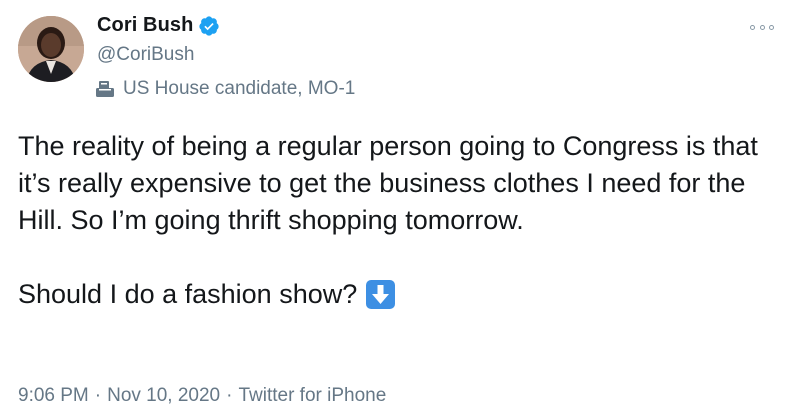  Describe the element at coordinates (105, 89) in the screenshot. I see `ballot-box-icon` at that location.